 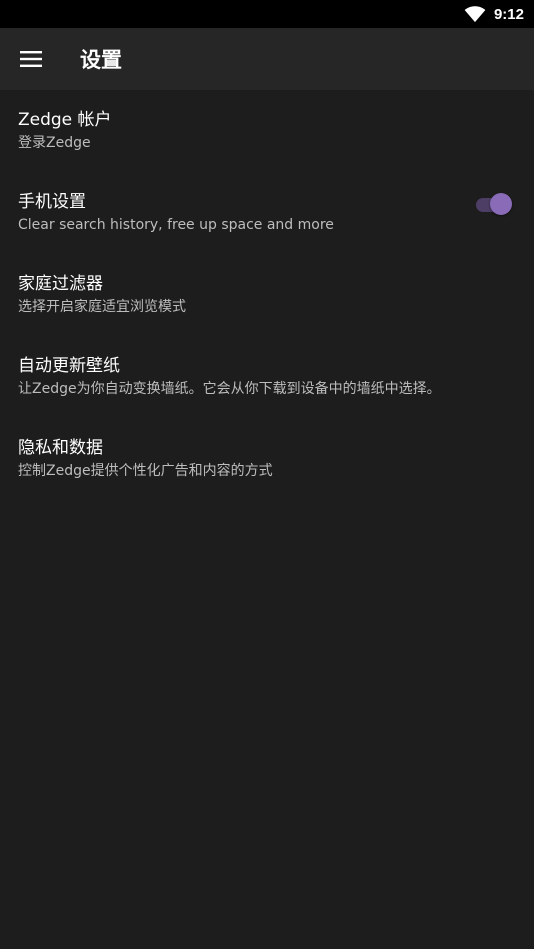 I want to click on menu-button, so click(x=31, y=59).